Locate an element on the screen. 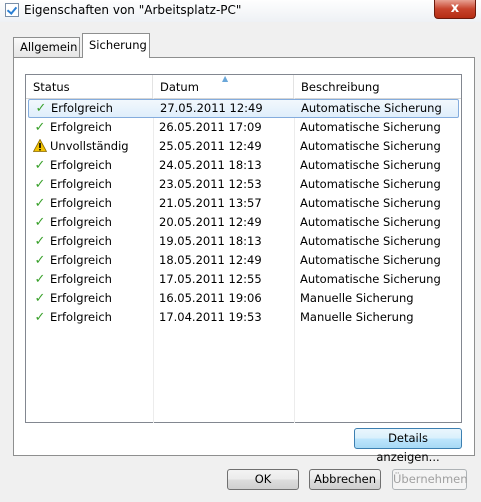 This screenshot has height=502, width=481. window-icon is located at coordinates (12, 10).